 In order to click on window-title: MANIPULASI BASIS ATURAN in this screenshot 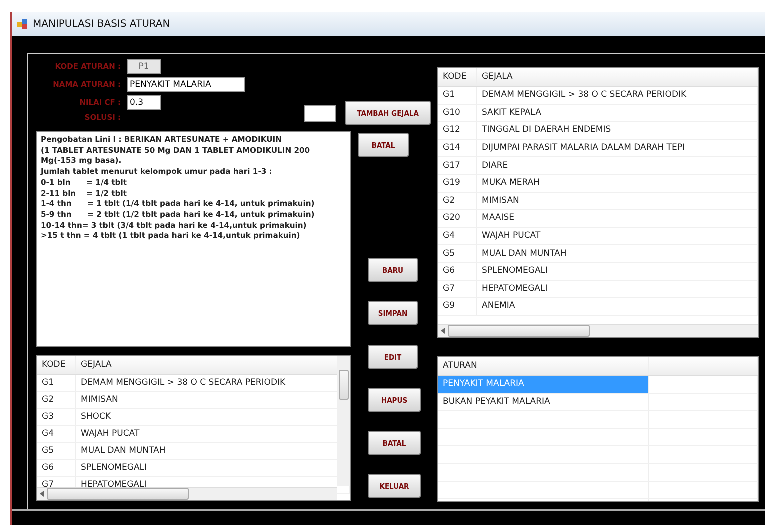, I will do `click(101, 24)`.